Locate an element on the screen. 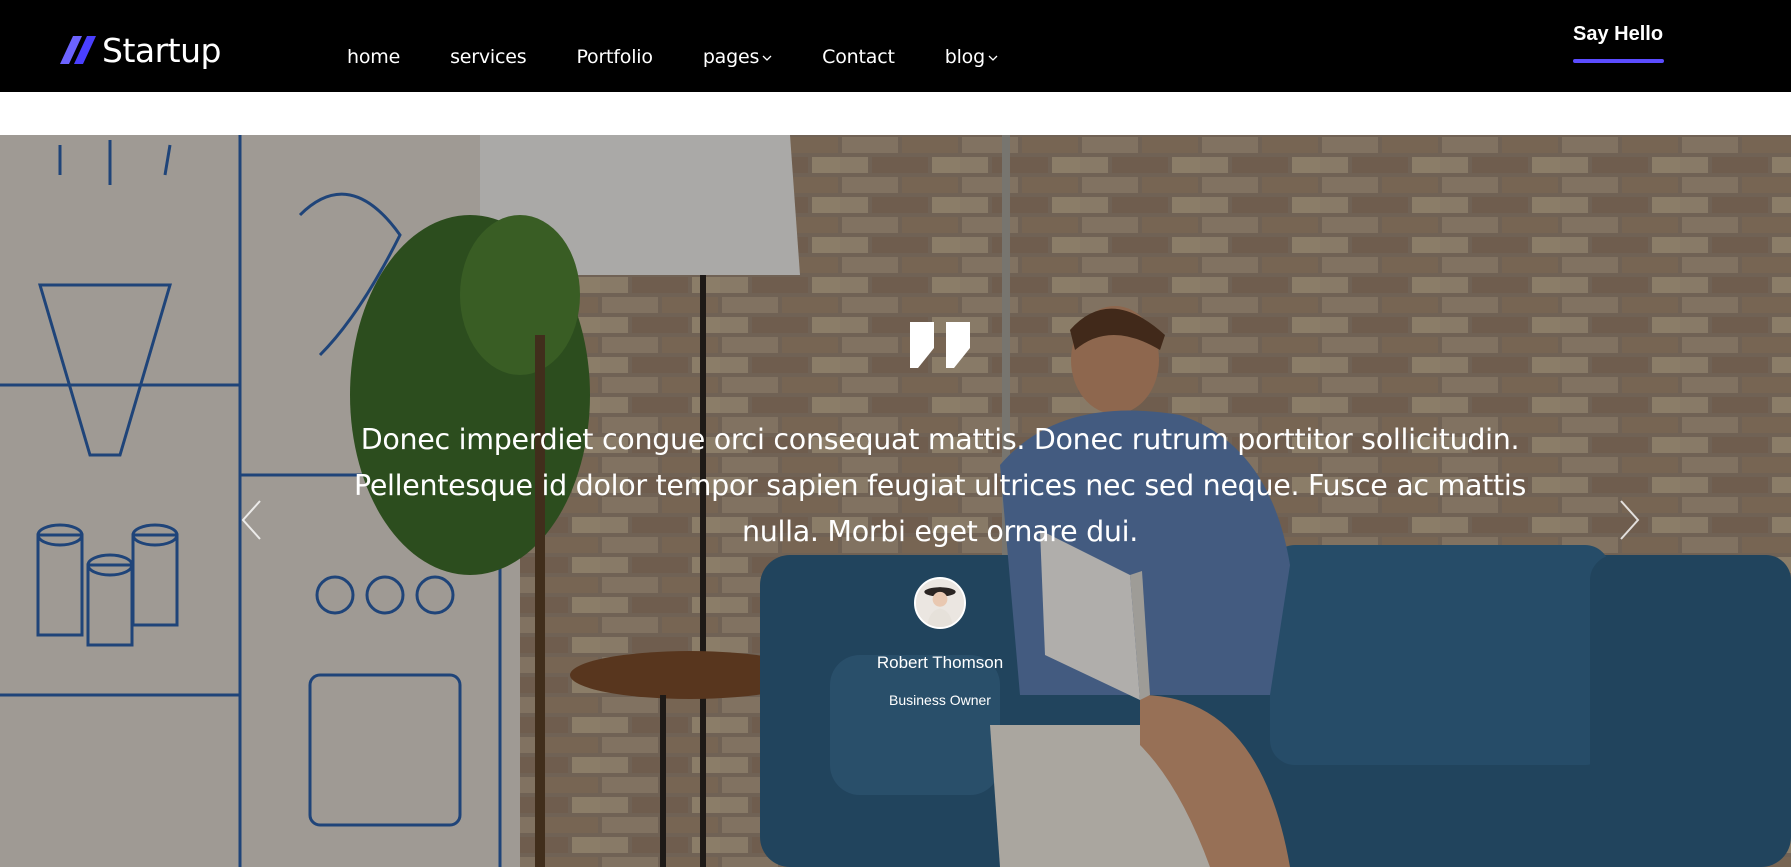 The height and width of the screenshot is (867, 1791). avatar-image is located at coordinates (940, 603).